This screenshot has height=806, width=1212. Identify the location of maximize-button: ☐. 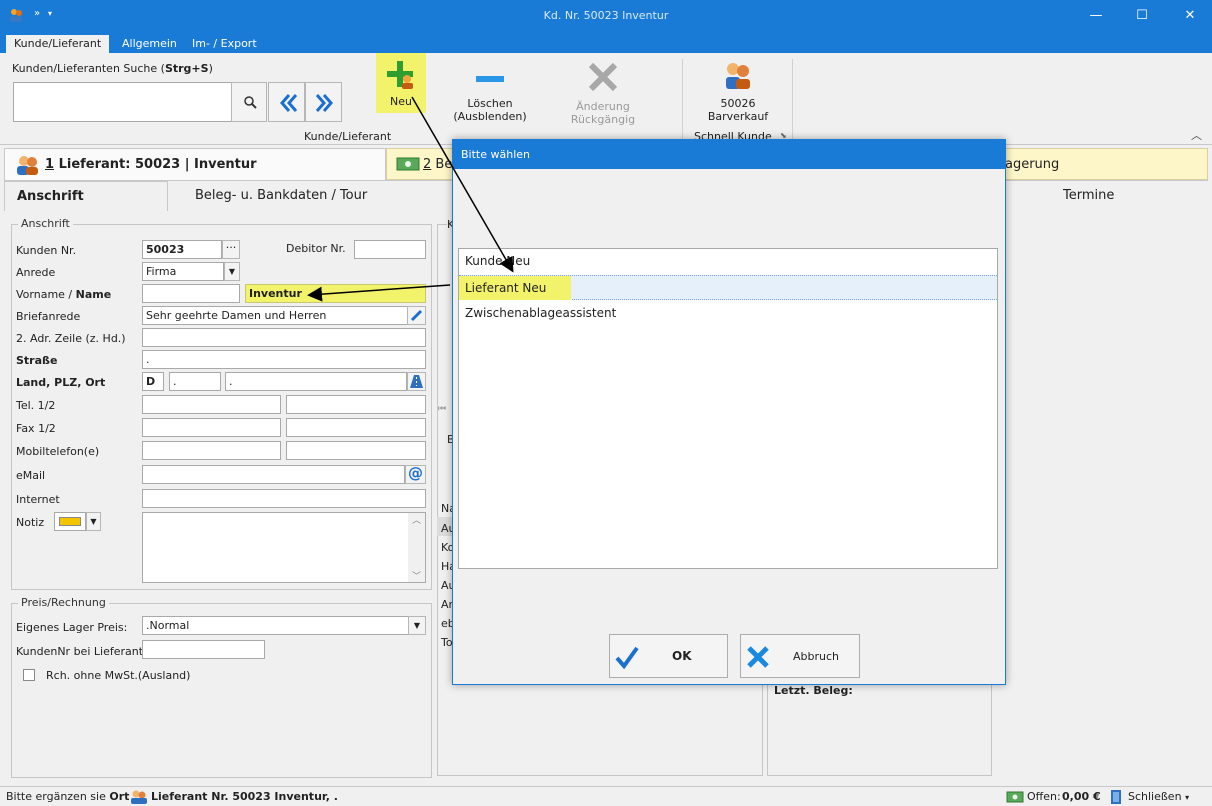
(1142, 16).